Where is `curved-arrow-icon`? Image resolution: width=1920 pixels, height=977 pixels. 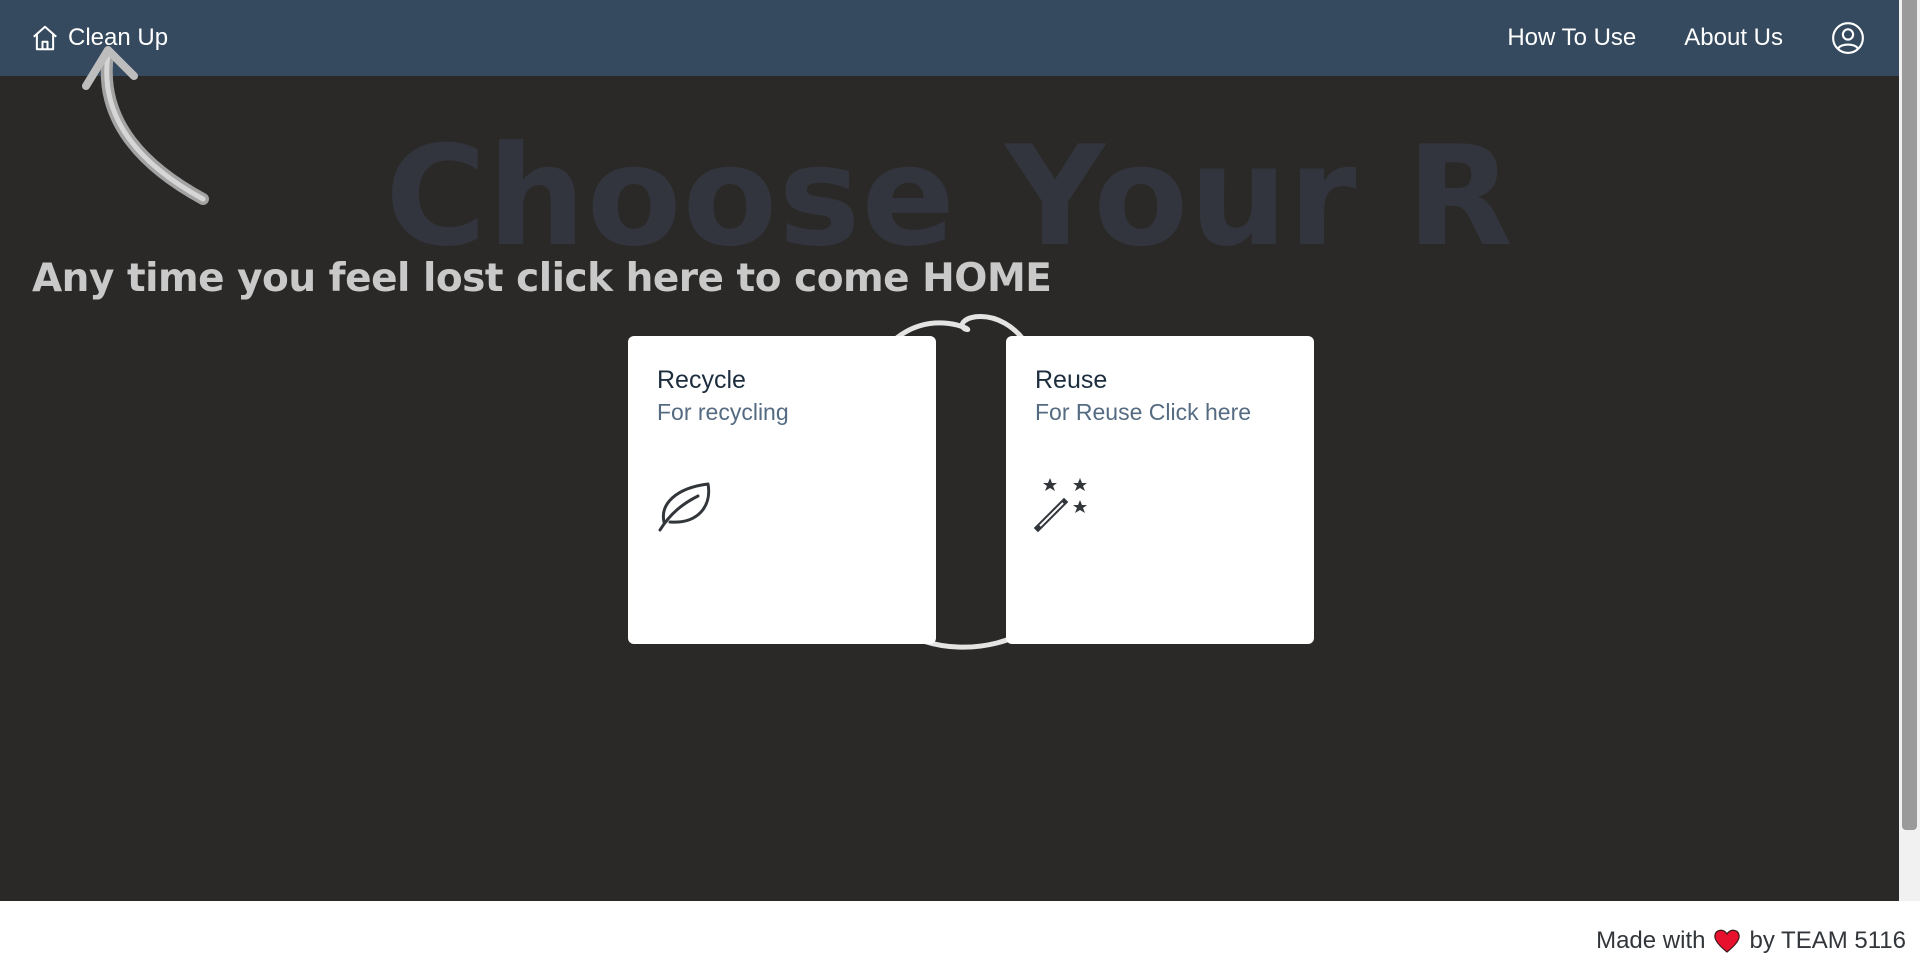
curved-arrow-icon is located at coordinates (145, 125).